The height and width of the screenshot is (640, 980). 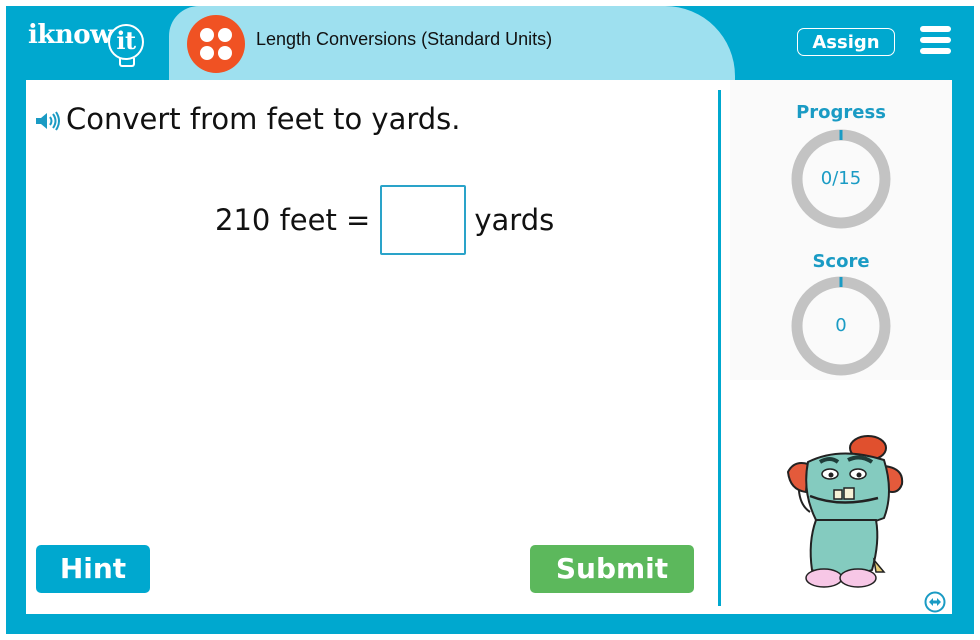 I want to click on target-unit: yards, so click(x=514, y=220).